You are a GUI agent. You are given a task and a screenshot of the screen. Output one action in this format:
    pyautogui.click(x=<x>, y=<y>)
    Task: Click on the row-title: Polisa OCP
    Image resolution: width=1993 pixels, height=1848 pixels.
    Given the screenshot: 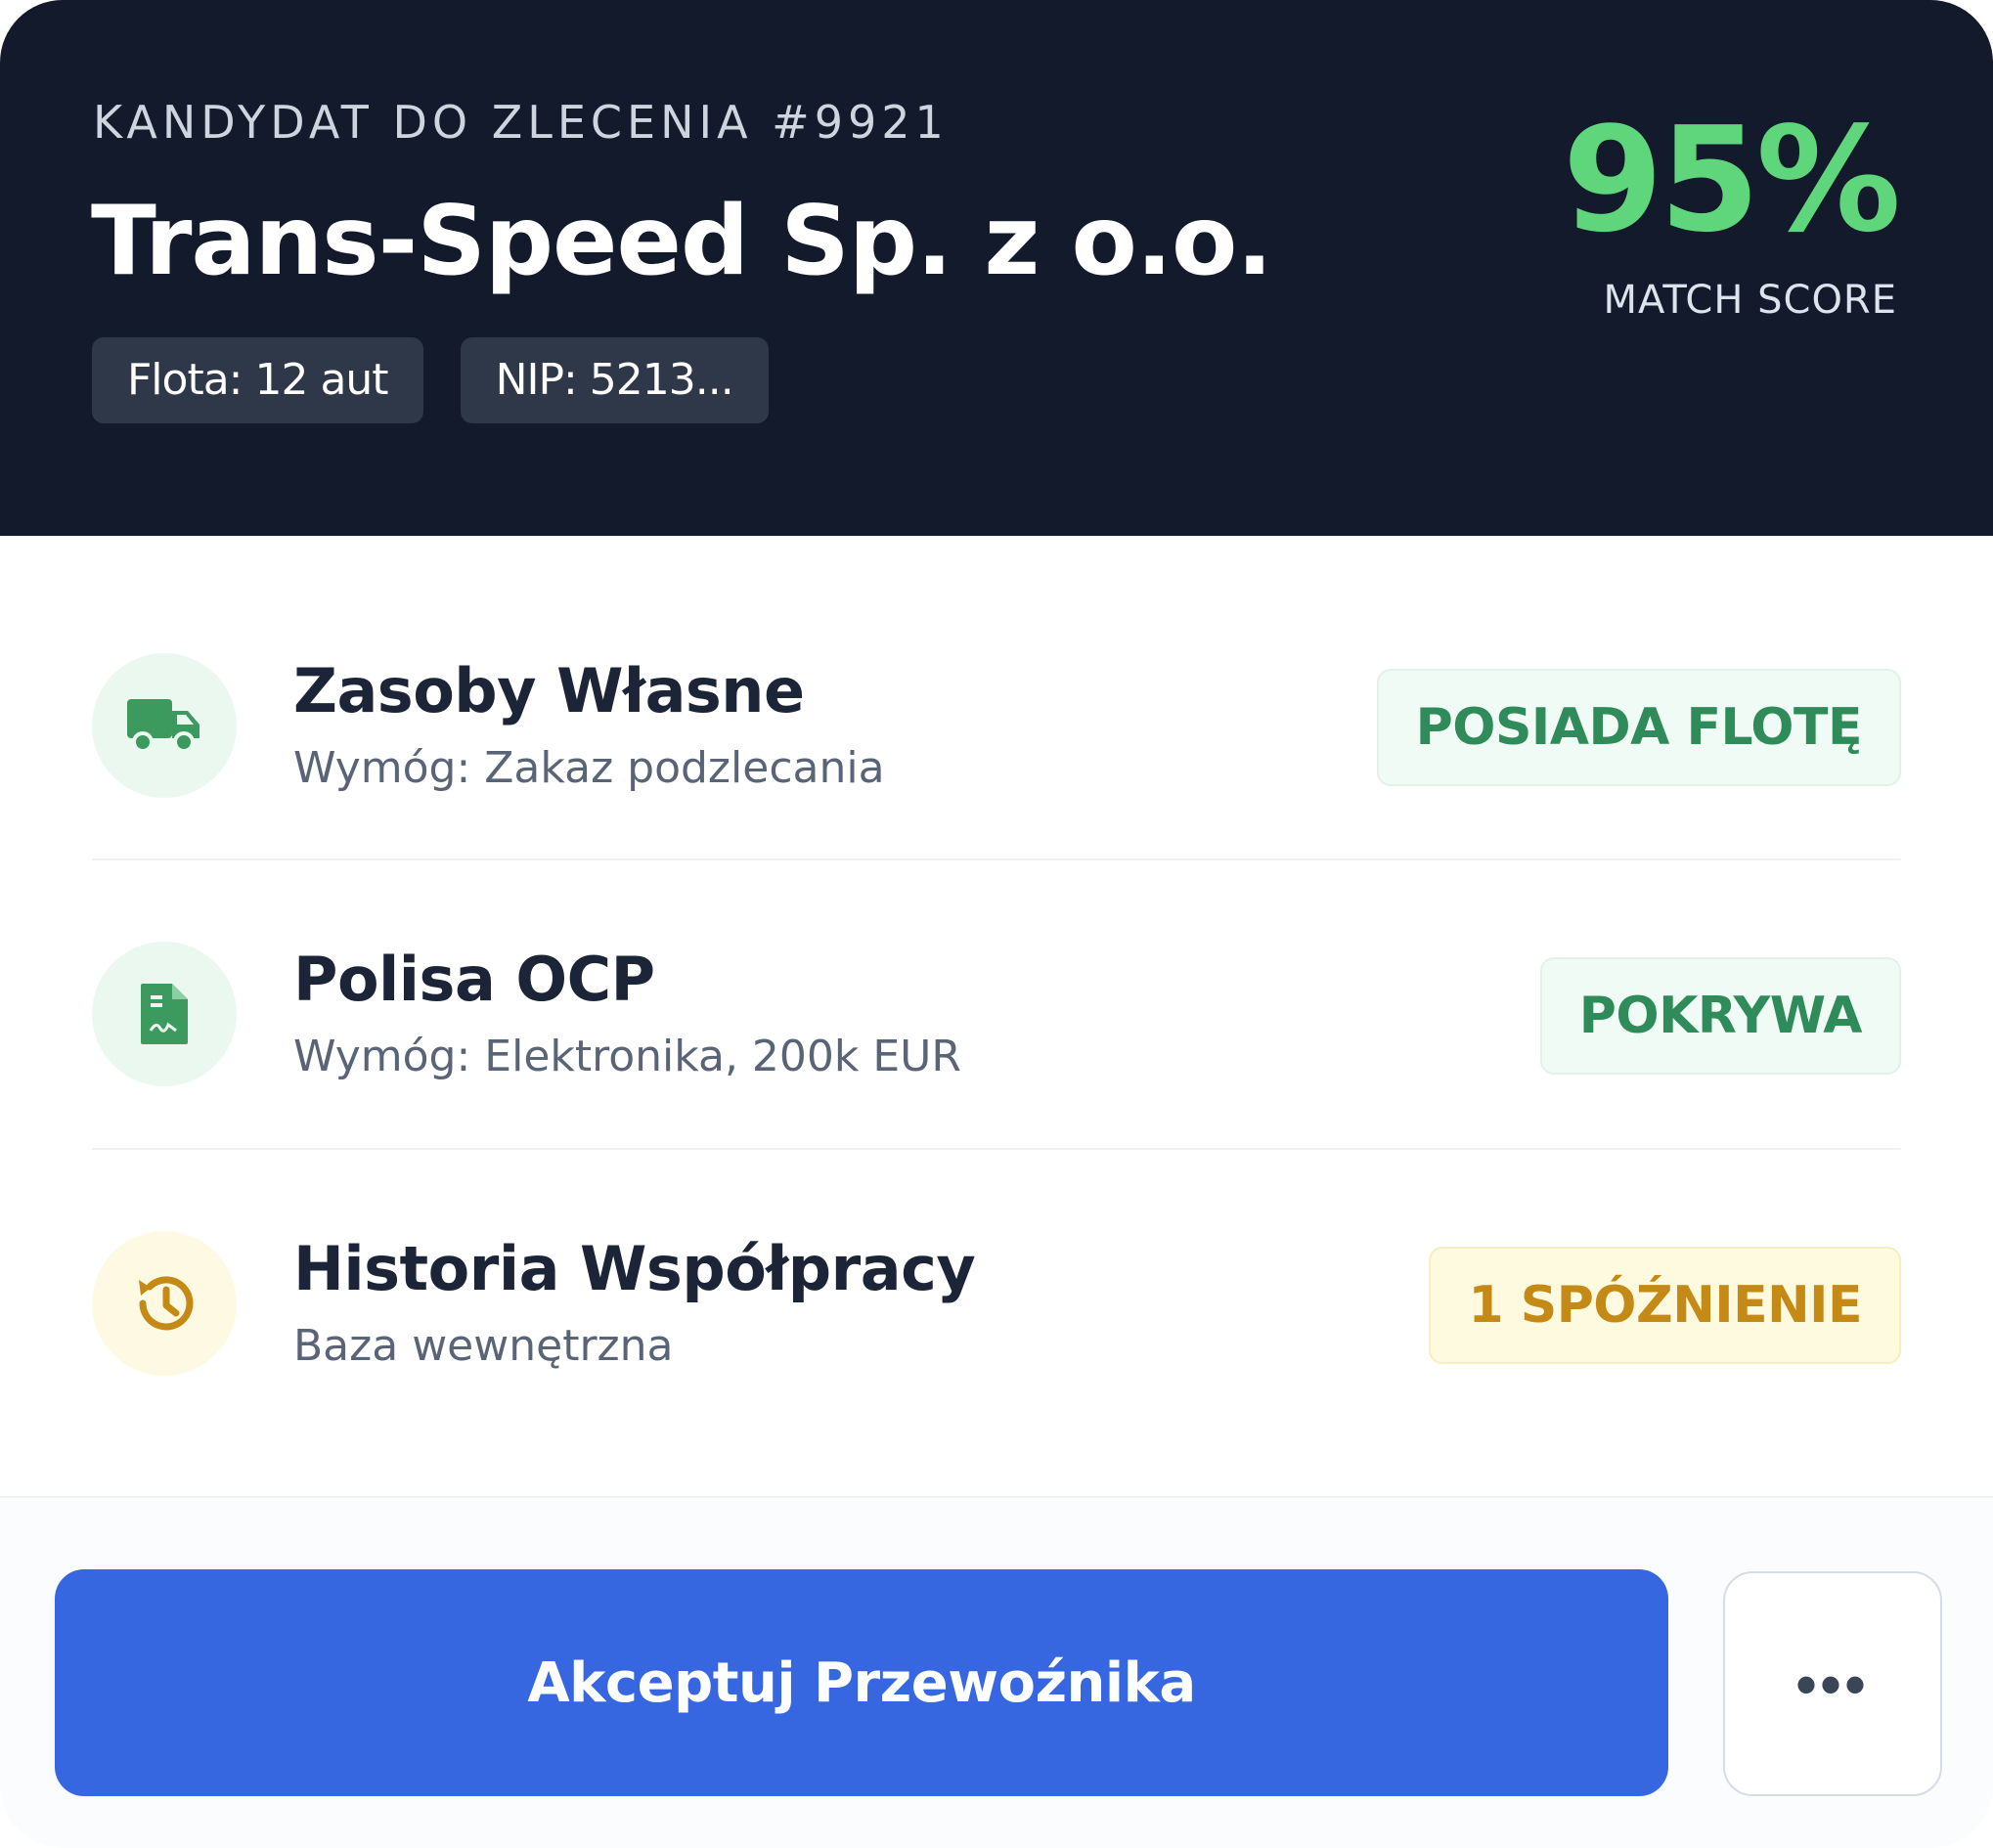 What is the action you would take?
    pyautogui.click(x=474, y=979)
    